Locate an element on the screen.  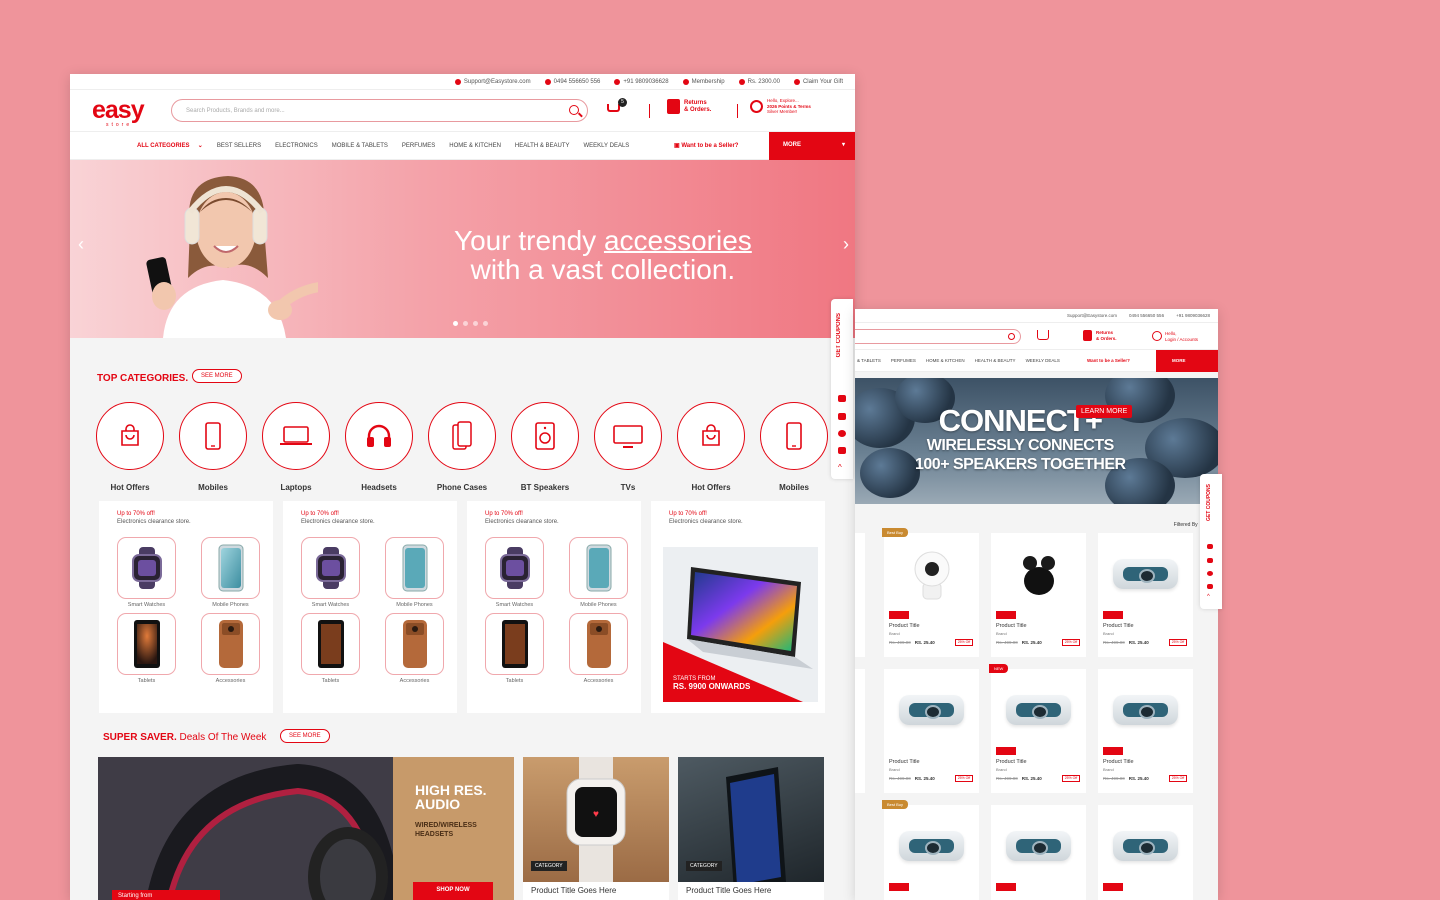
wallet-link: Rs. 2300.00 is located at coordinates (759, 81).